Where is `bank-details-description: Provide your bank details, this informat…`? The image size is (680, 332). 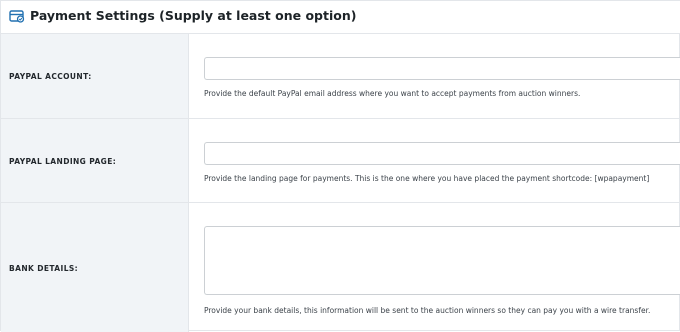 bank-details-description: Provide your bank details, this informat… is located at coordinates (427, 310).